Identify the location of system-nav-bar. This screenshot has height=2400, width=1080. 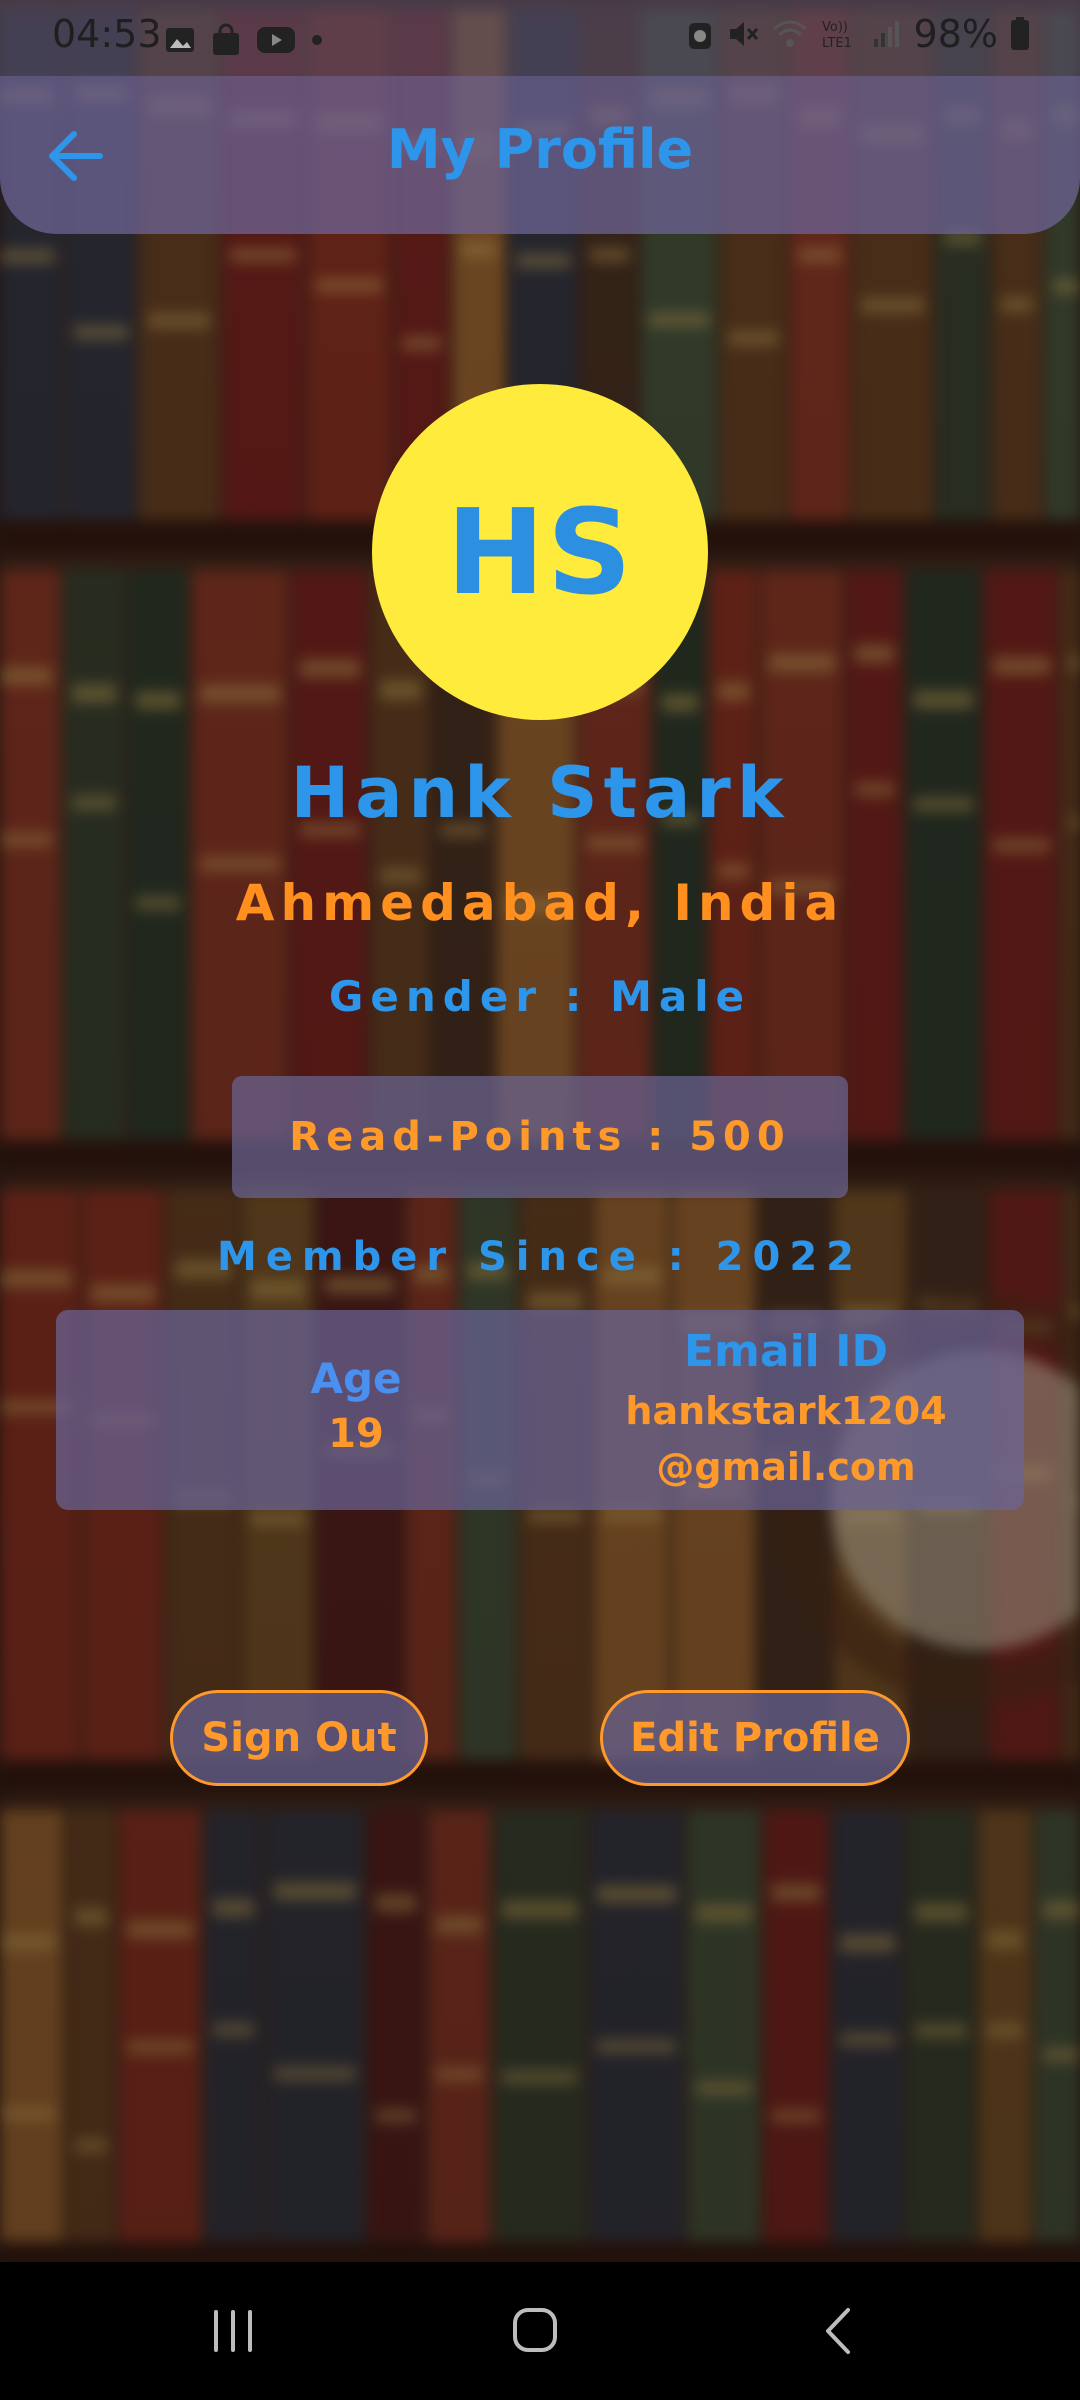
(540, 2331).